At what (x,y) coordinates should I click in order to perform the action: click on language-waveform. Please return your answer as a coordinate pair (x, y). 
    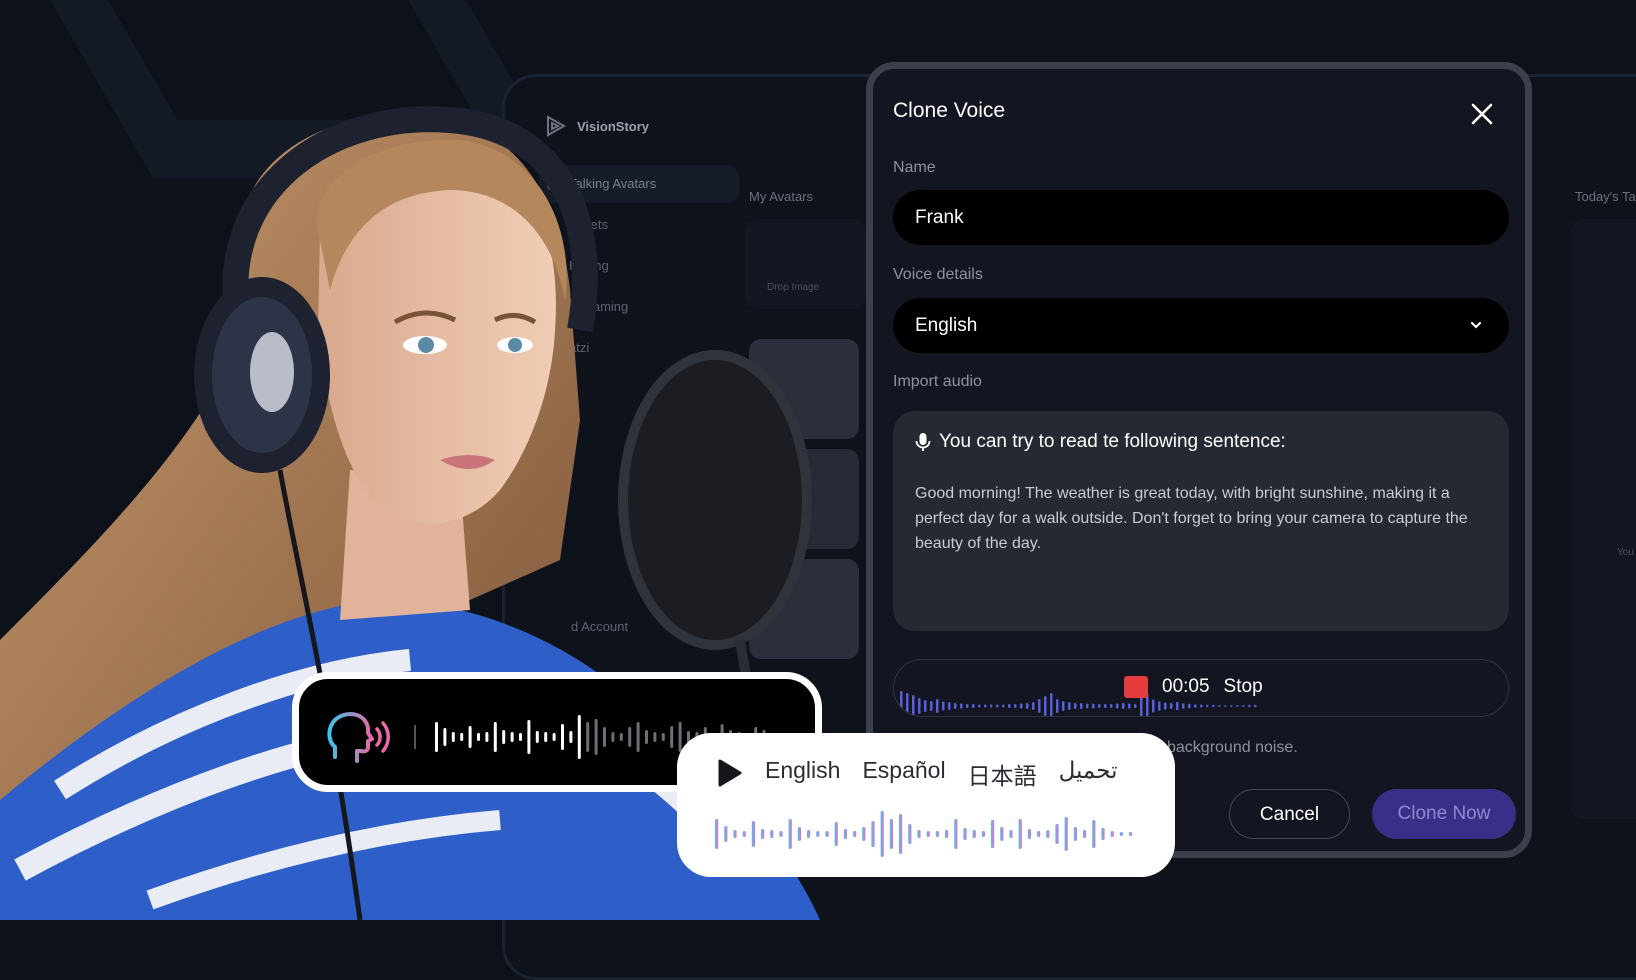
    Looking at the image, I should click on (924, 834).